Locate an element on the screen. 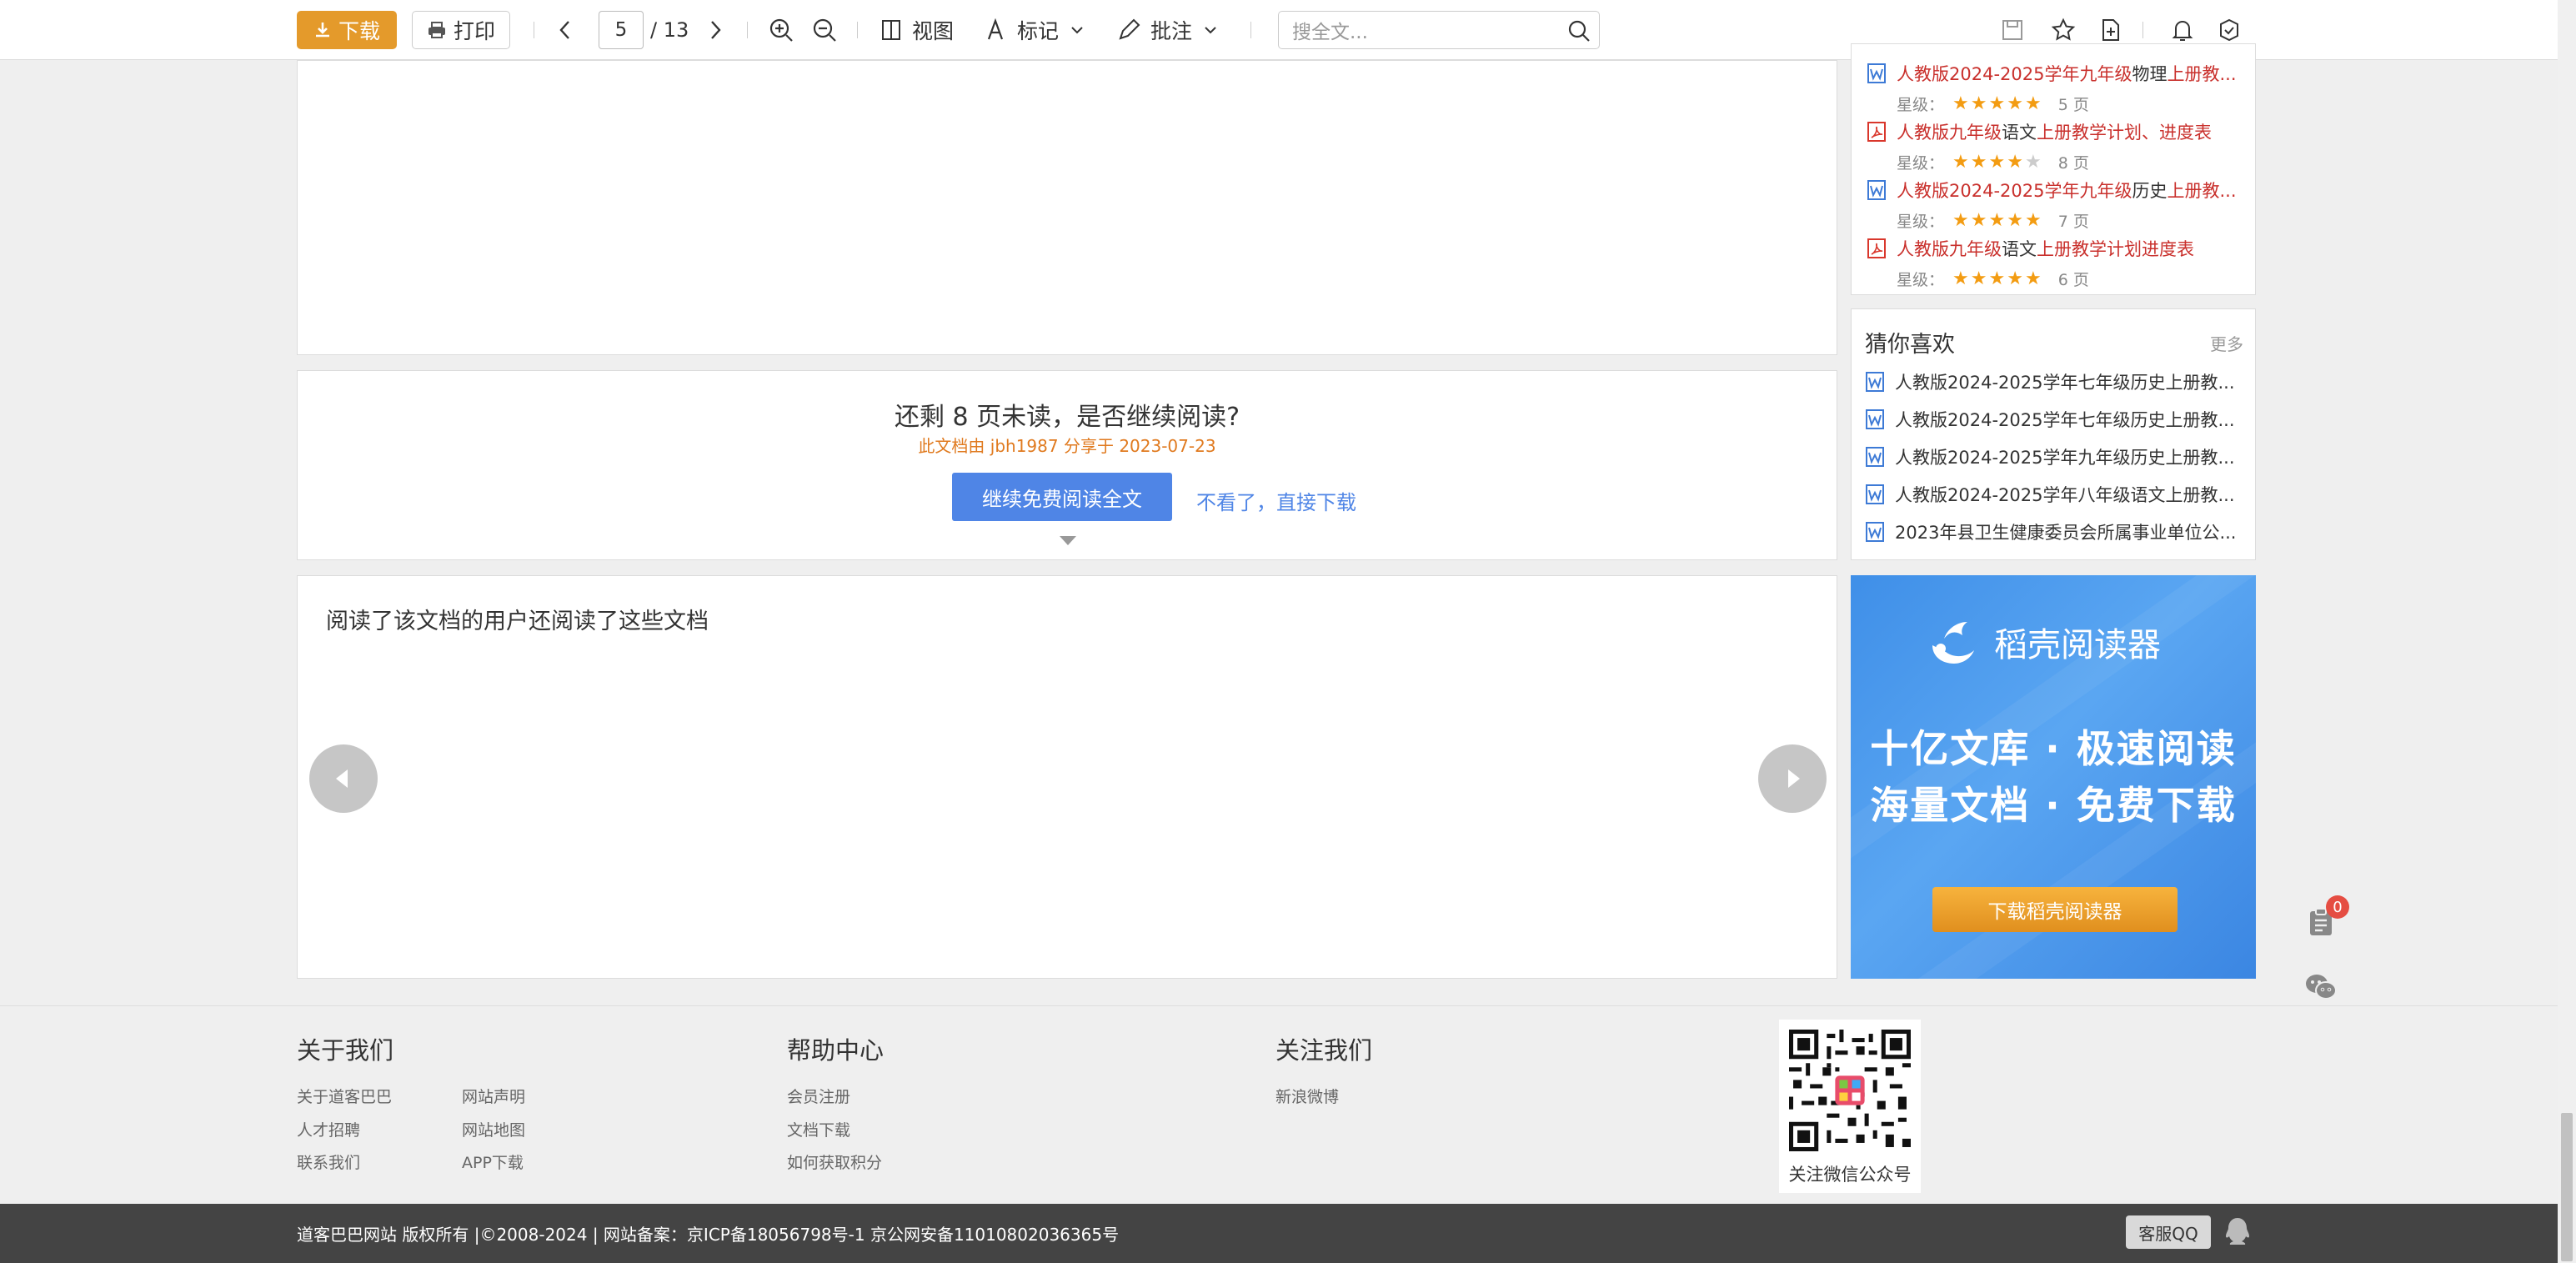  carousel-next-button is located at coordinates (1792, 778).